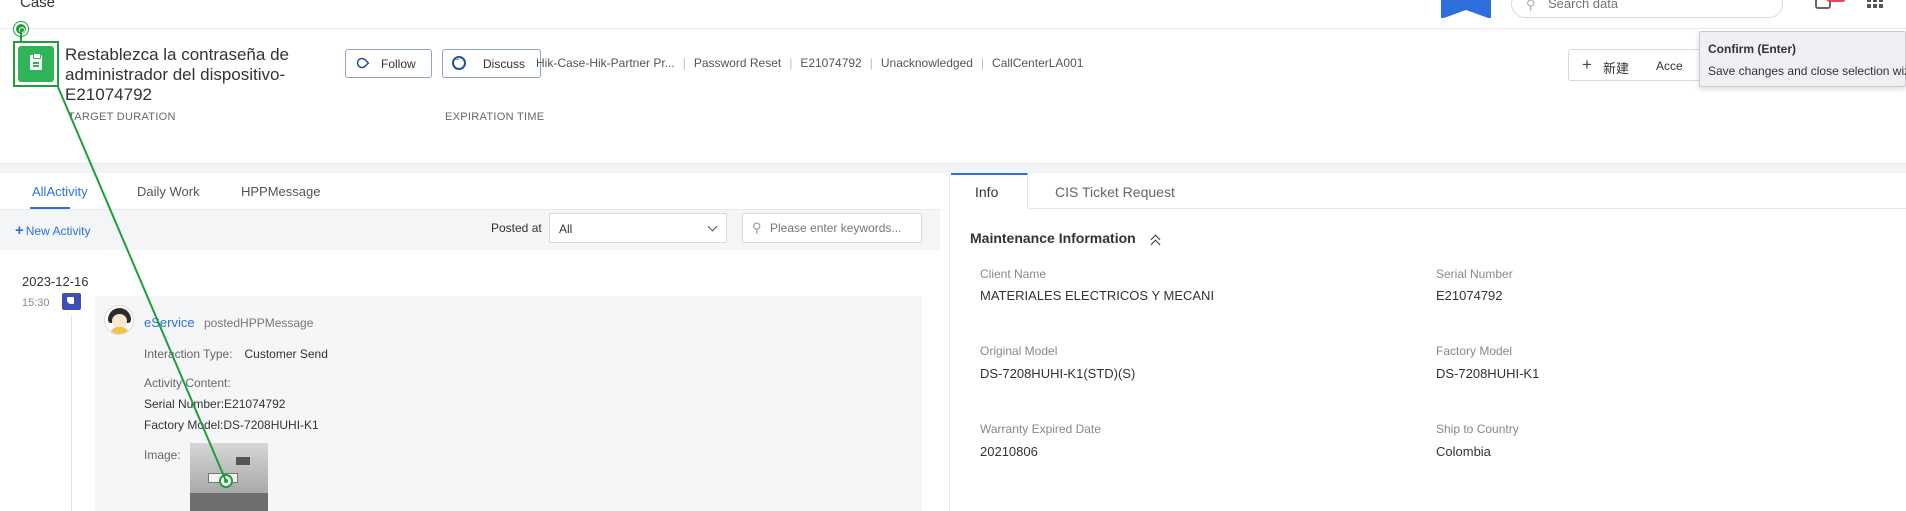 This screenshot has width=1906, height=511. I want to click on activity-toolbar: + New Activity Posted at All ⚲, so click(470, 230).